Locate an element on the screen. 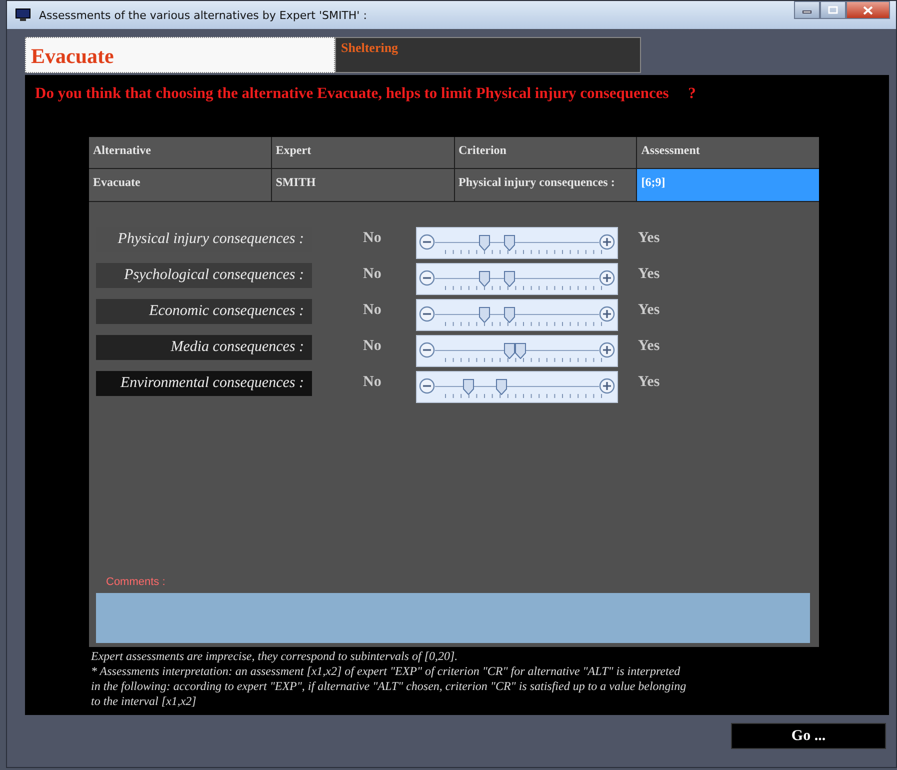 The height and width of the screenshot is (770, 897). maximize-icon is located at coordinates (833, 10).